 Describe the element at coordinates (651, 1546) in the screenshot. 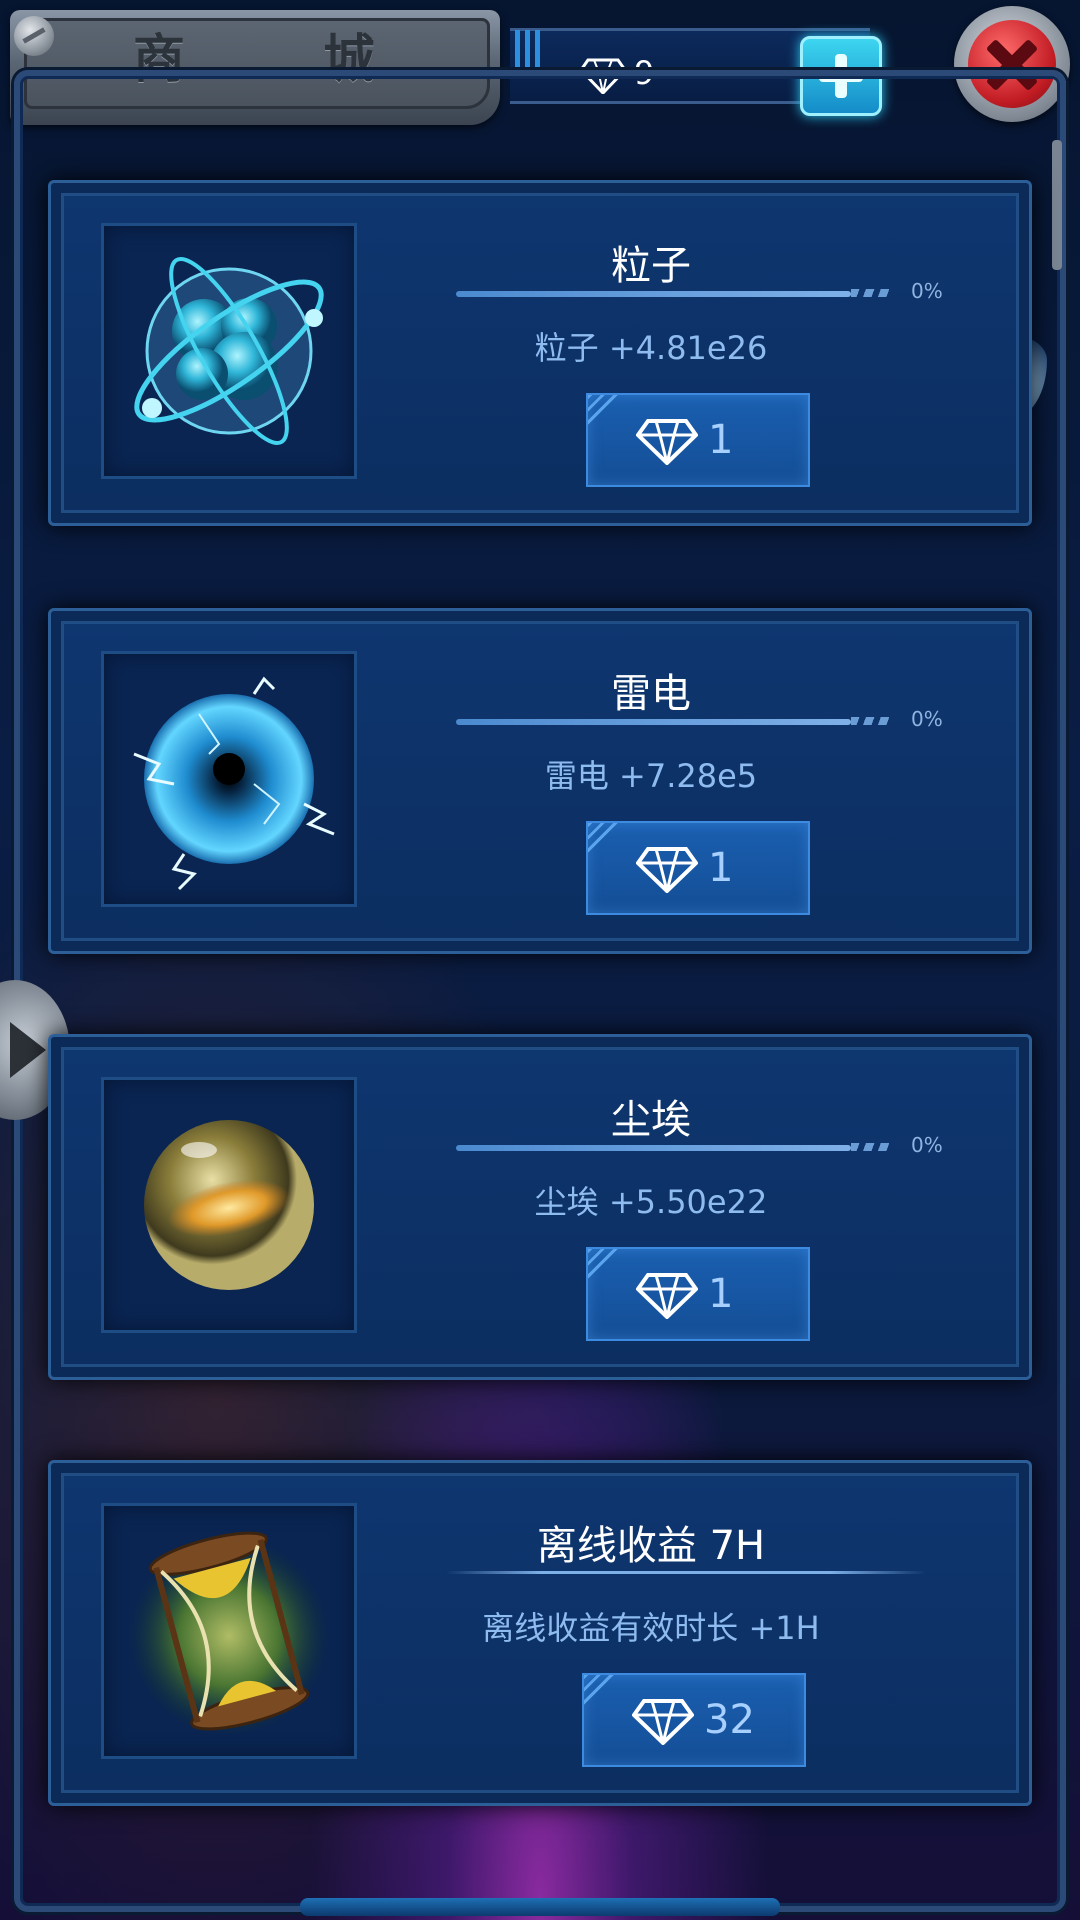

I see `item-title: 离线收益 7H` at that location.